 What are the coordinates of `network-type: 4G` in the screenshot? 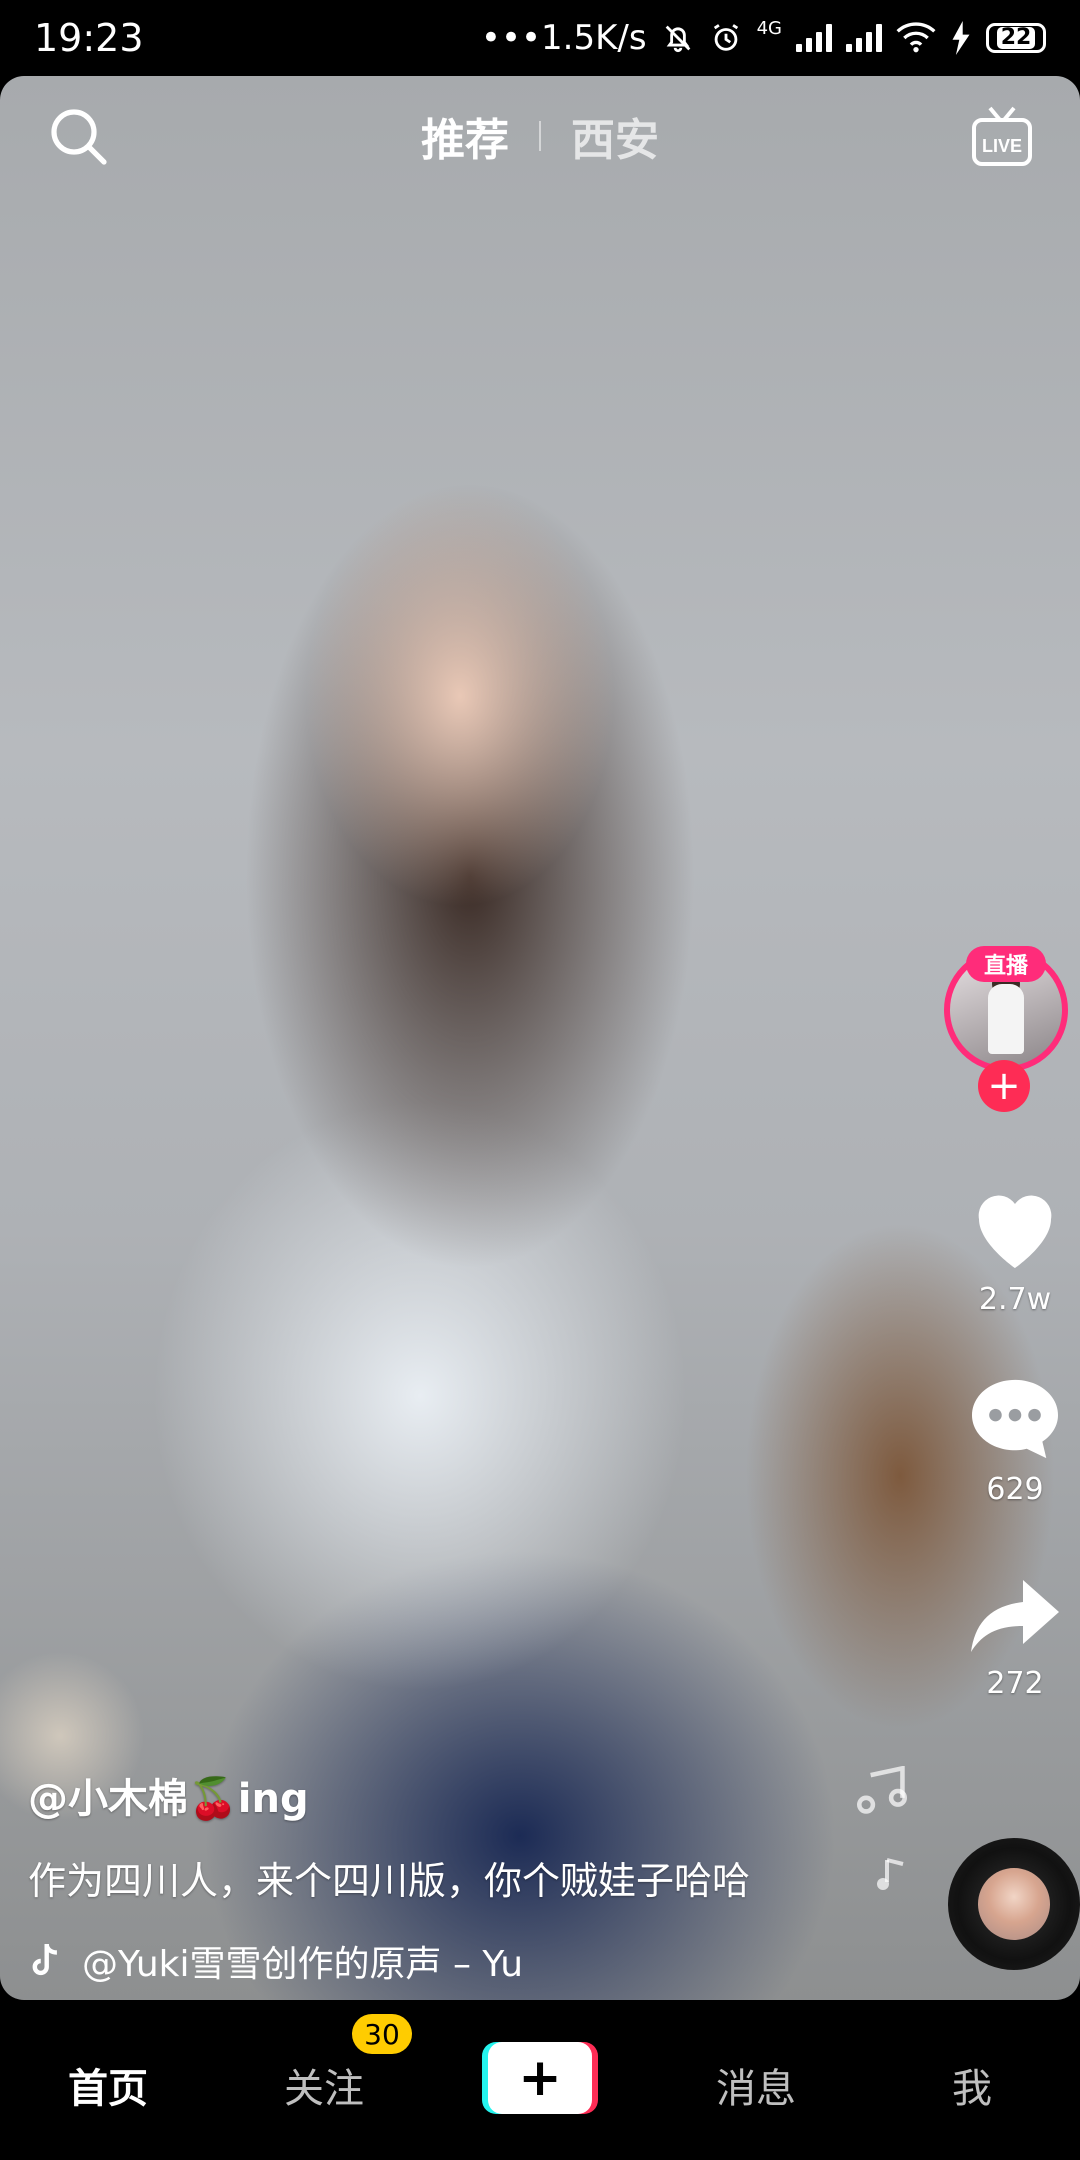 It's located at (769, 28).